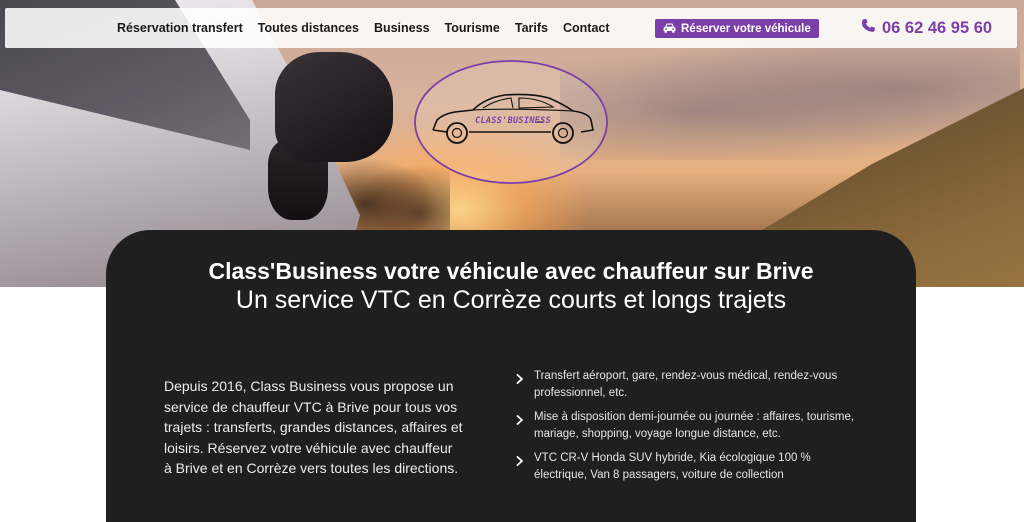 This screenshot has height=522, width=1024. Describe the element at coordinates (334, 107) in the screenshot. I see `side-mirror` at that location.